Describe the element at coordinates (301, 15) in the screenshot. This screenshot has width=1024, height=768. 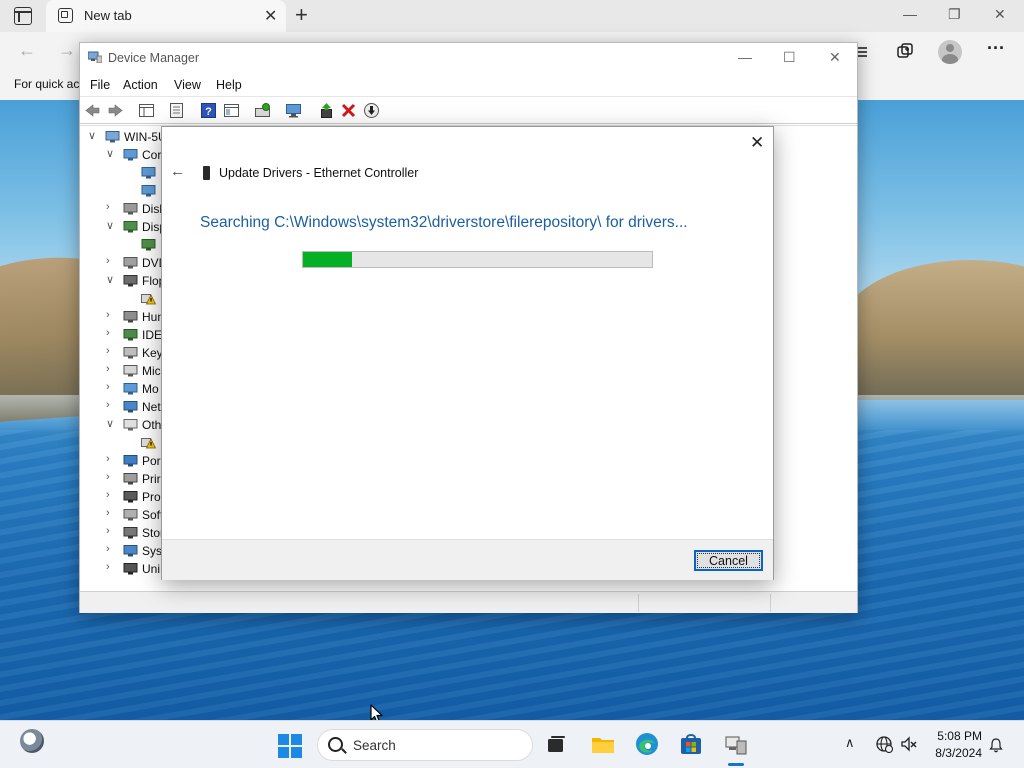
I see `new-tab-button: +` at that location.